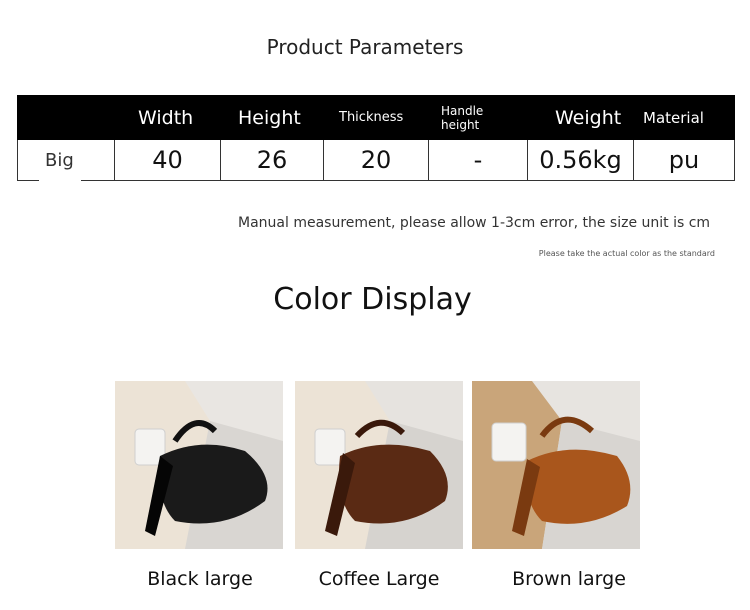 The image size is (750, 610). Describe the element at coordinates (569, 579) in the screenshot. I see `color-label-brown: Brown large` at that location.